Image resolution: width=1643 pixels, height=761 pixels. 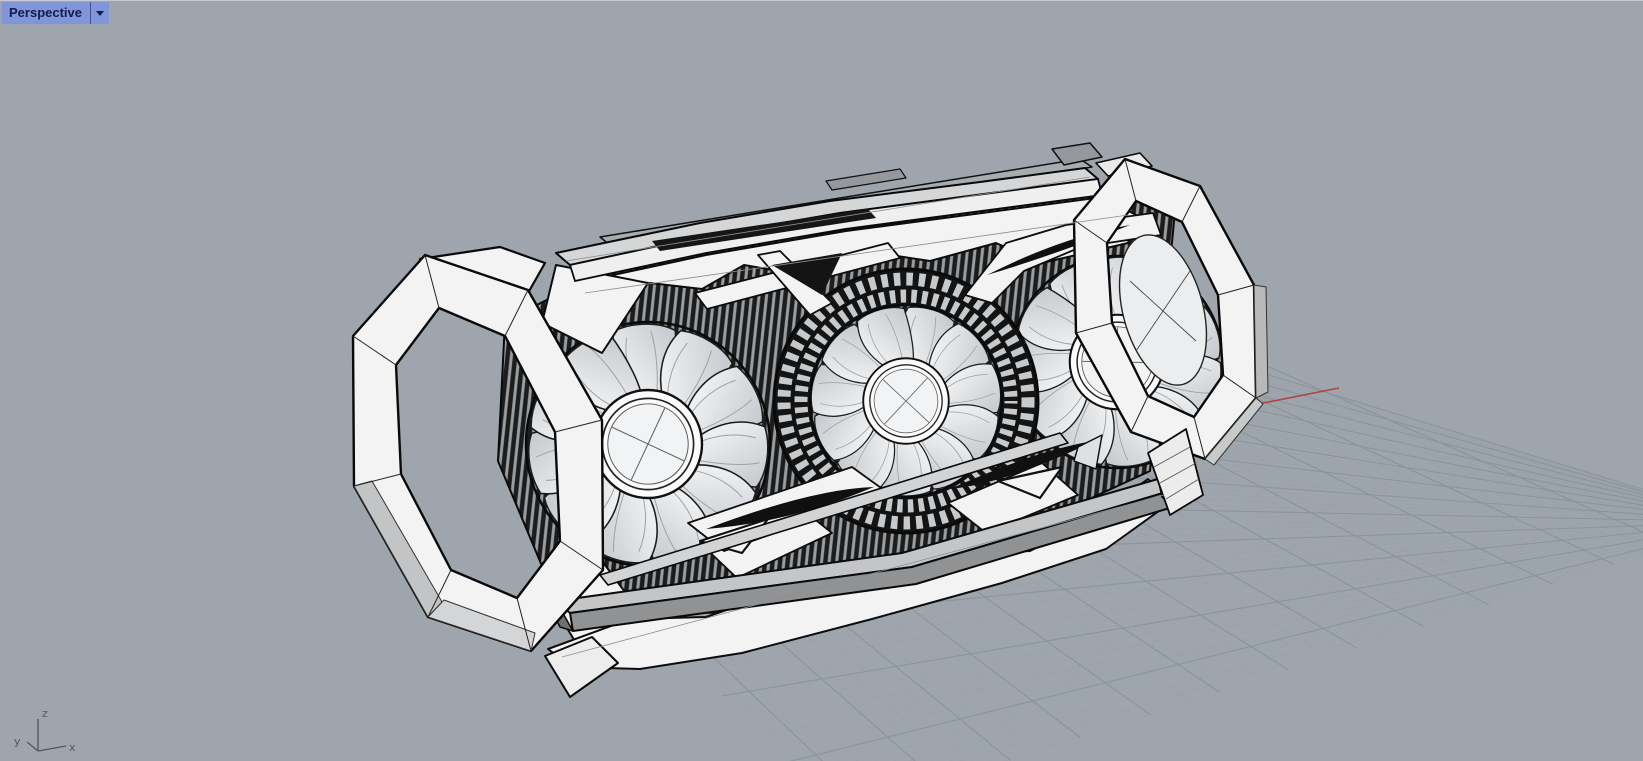 I want to click on viewport-title: Perspective, so click(x=46, y=13).